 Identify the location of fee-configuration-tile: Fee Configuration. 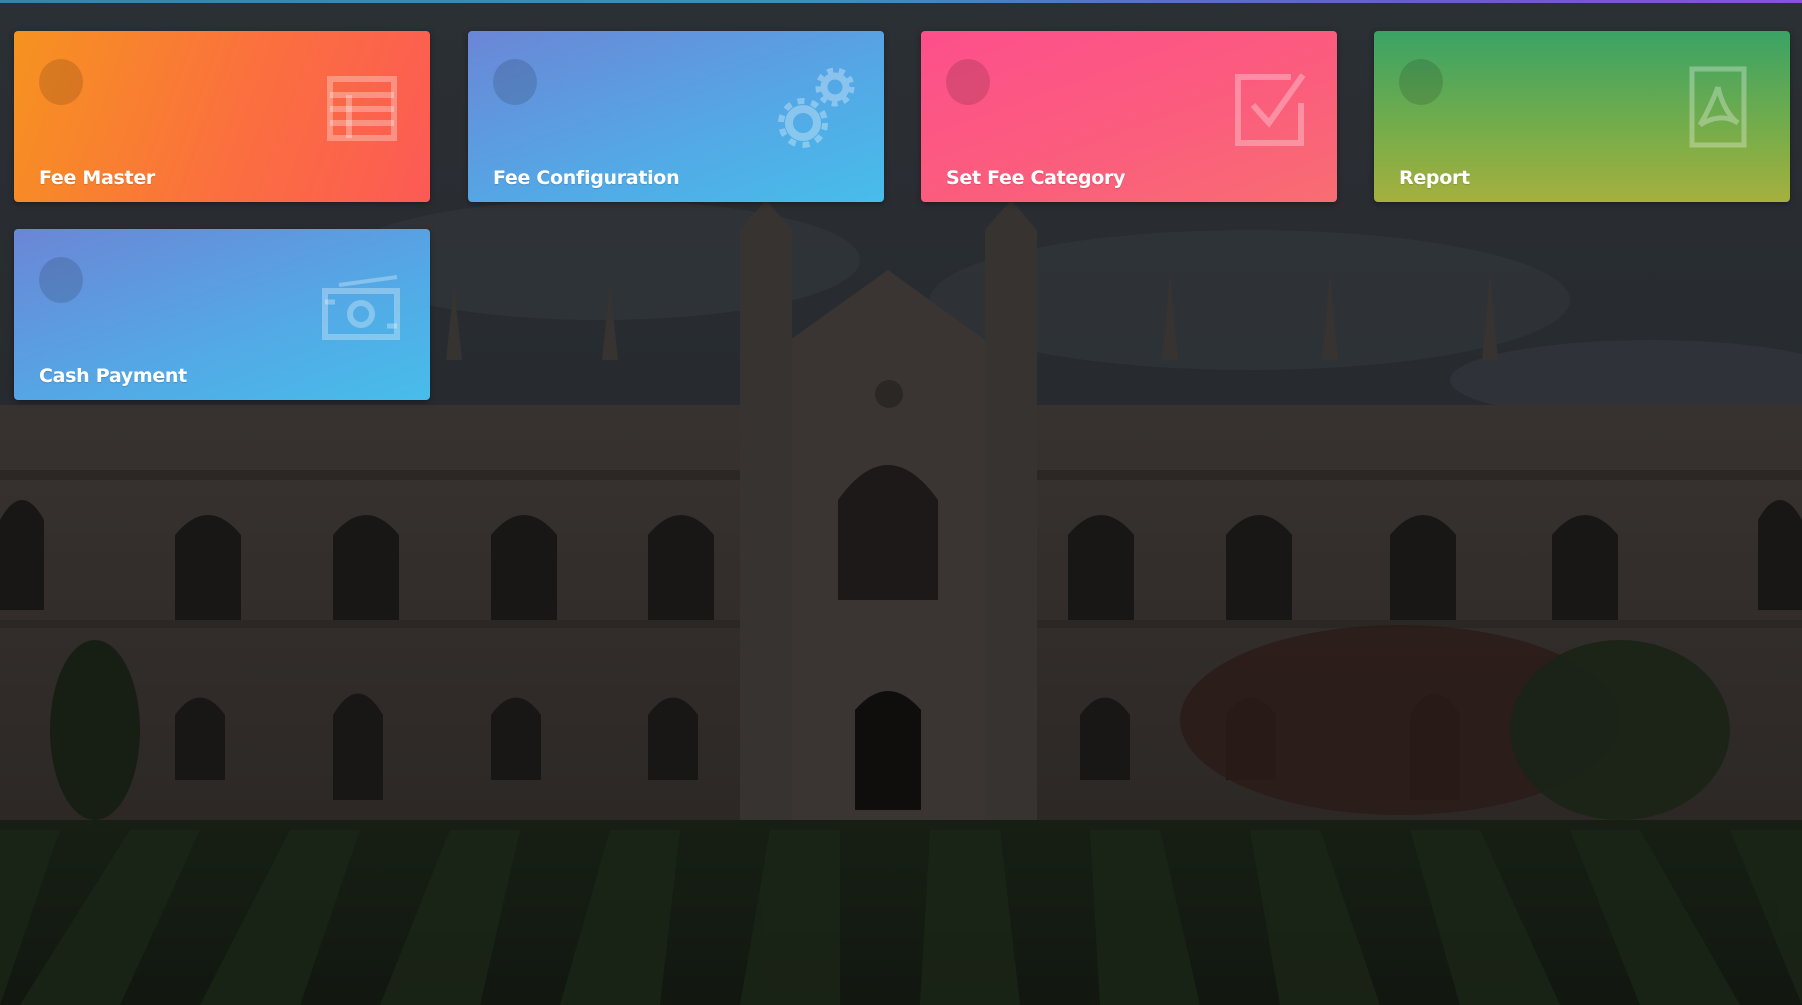
(676, 116).